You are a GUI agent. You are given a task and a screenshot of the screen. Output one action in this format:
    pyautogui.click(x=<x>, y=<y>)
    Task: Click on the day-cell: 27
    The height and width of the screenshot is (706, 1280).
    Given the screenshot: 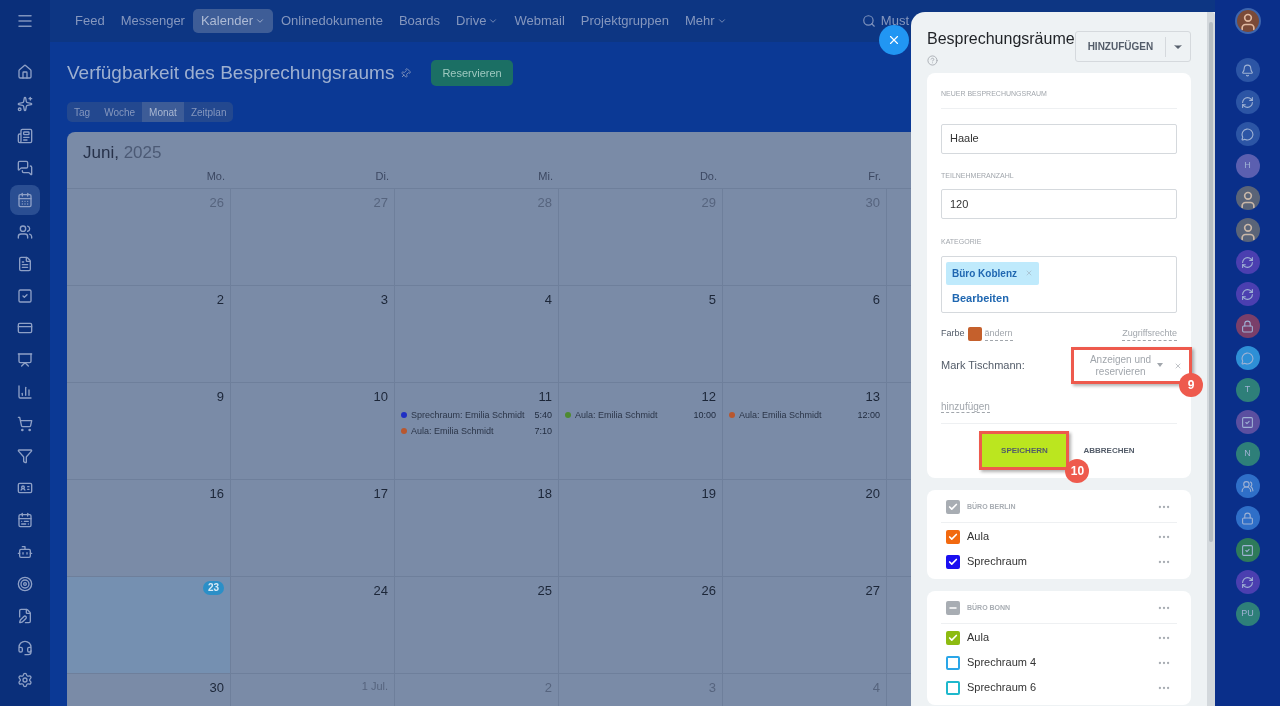 What is the action you would take?
    pyautogui.click(x=805, y=624)
    